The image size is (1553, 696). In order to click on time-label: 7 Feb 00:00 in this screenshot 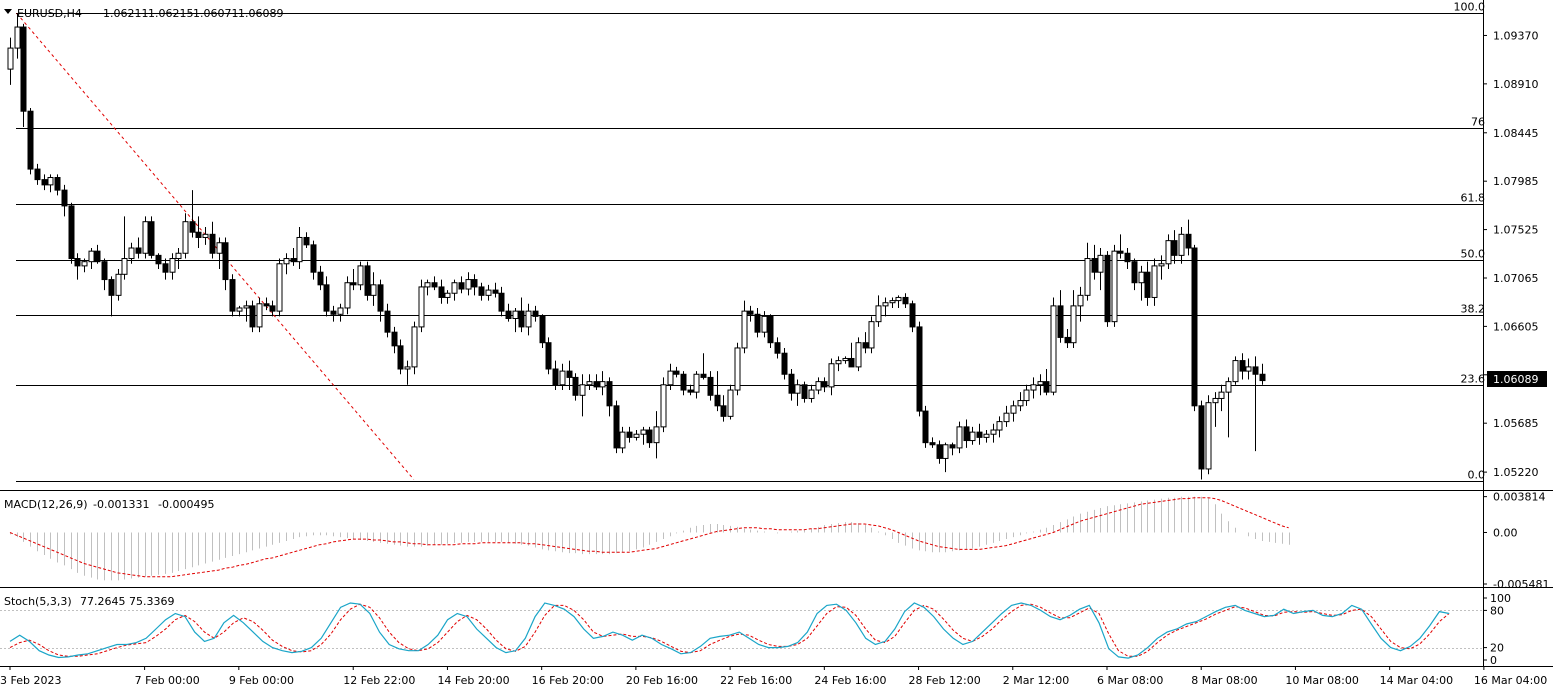, I will do `click(167, 680)`.